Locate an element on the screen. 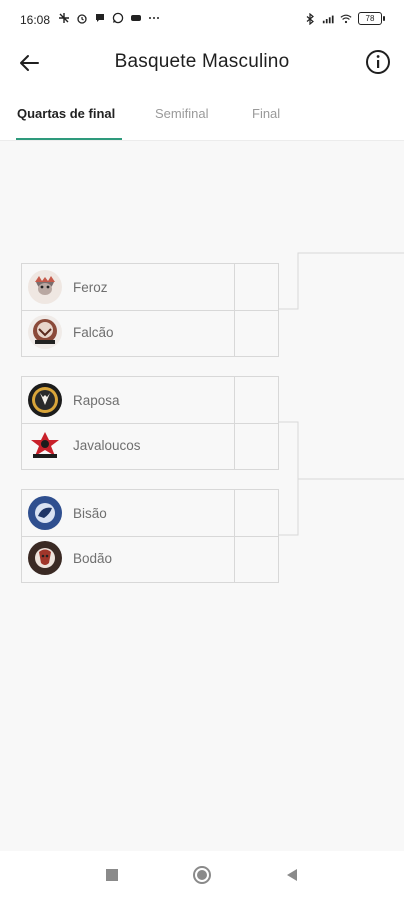 The image size is (404, 900). falcao-logo-icon is located at coordinates (45, 332).